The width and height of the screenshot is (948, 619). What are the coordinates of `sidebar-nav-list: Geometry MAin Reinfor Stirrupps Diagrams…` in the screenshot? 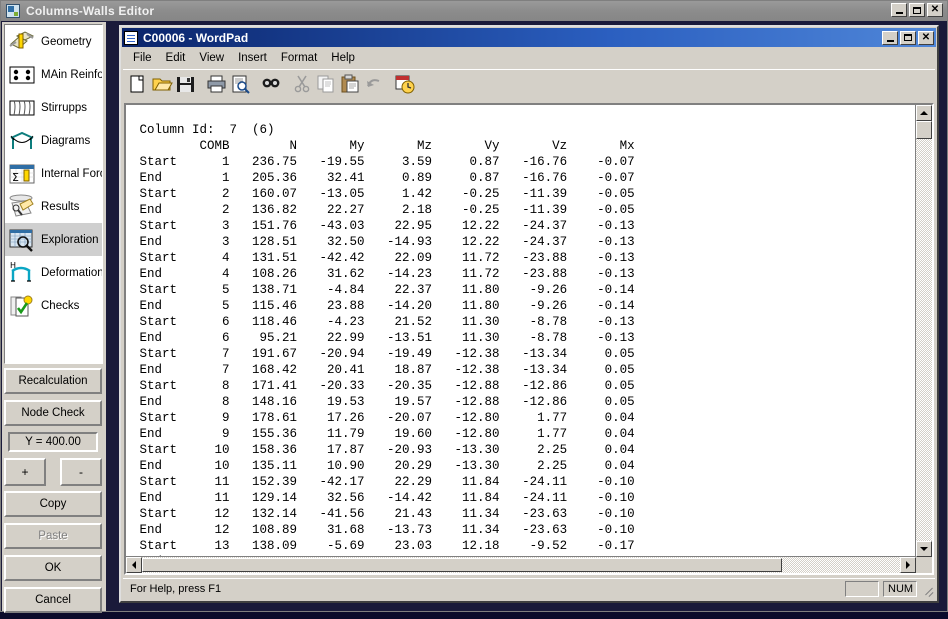 It's located at (53, 194).